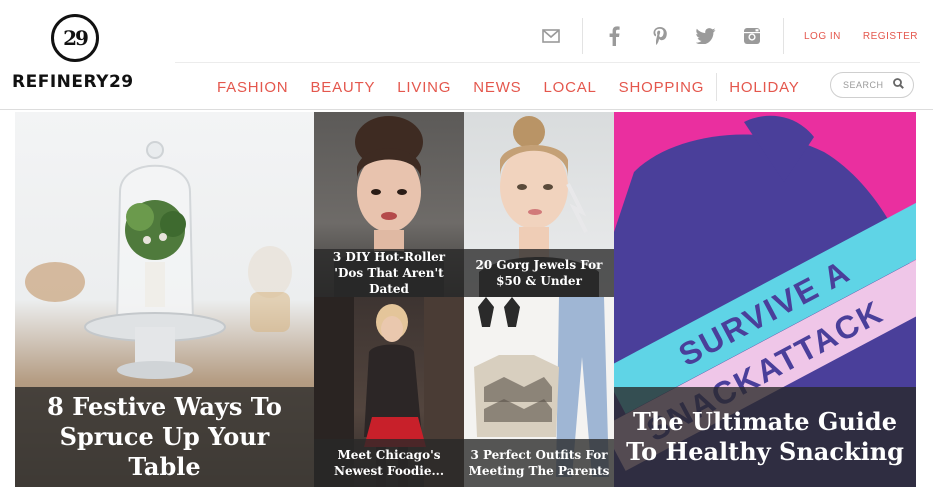 The width and height of the screenshot is (933, 493). What do you see at coordinates (75, 38) in the screenshot?
I see `logo-mark: 29` at bounding box center [75, 38].